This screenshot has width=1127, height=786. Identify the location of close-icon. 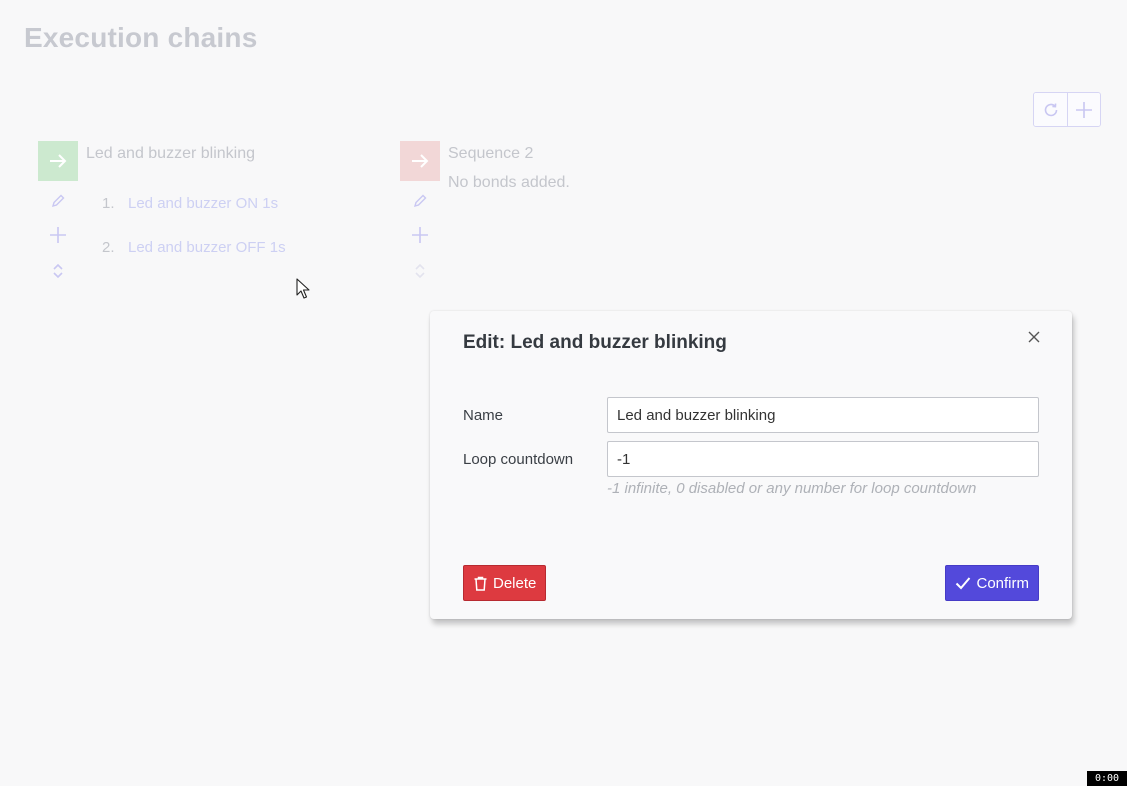
(1034, 337).